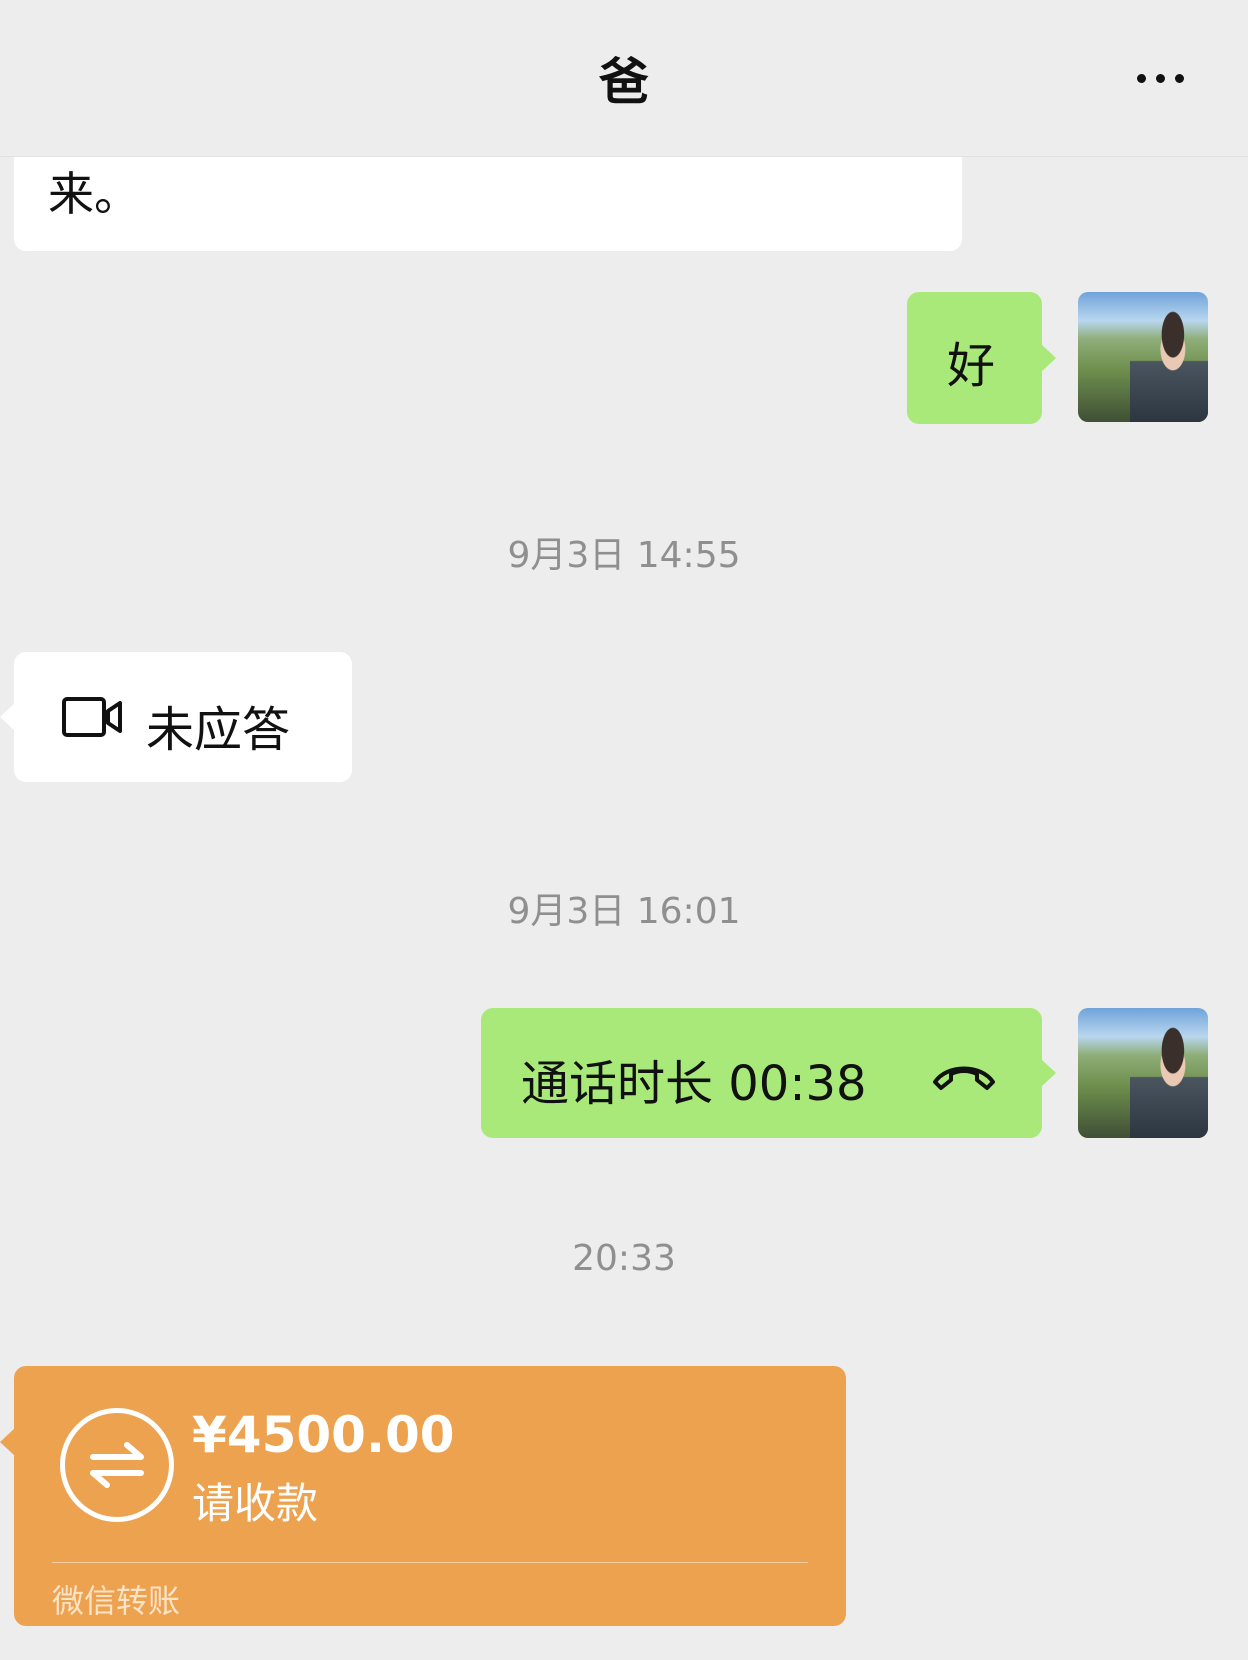 The image size is (1248, 1660). I want to click on sent-message-bubble: 好, so click(981, 358).